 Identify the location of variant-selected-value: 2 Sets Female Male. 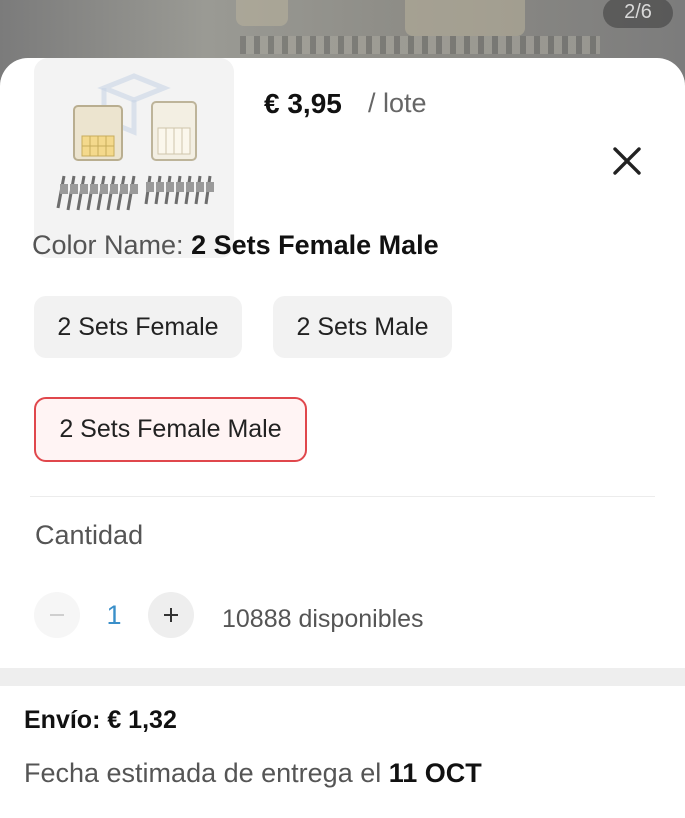
(315, 245).